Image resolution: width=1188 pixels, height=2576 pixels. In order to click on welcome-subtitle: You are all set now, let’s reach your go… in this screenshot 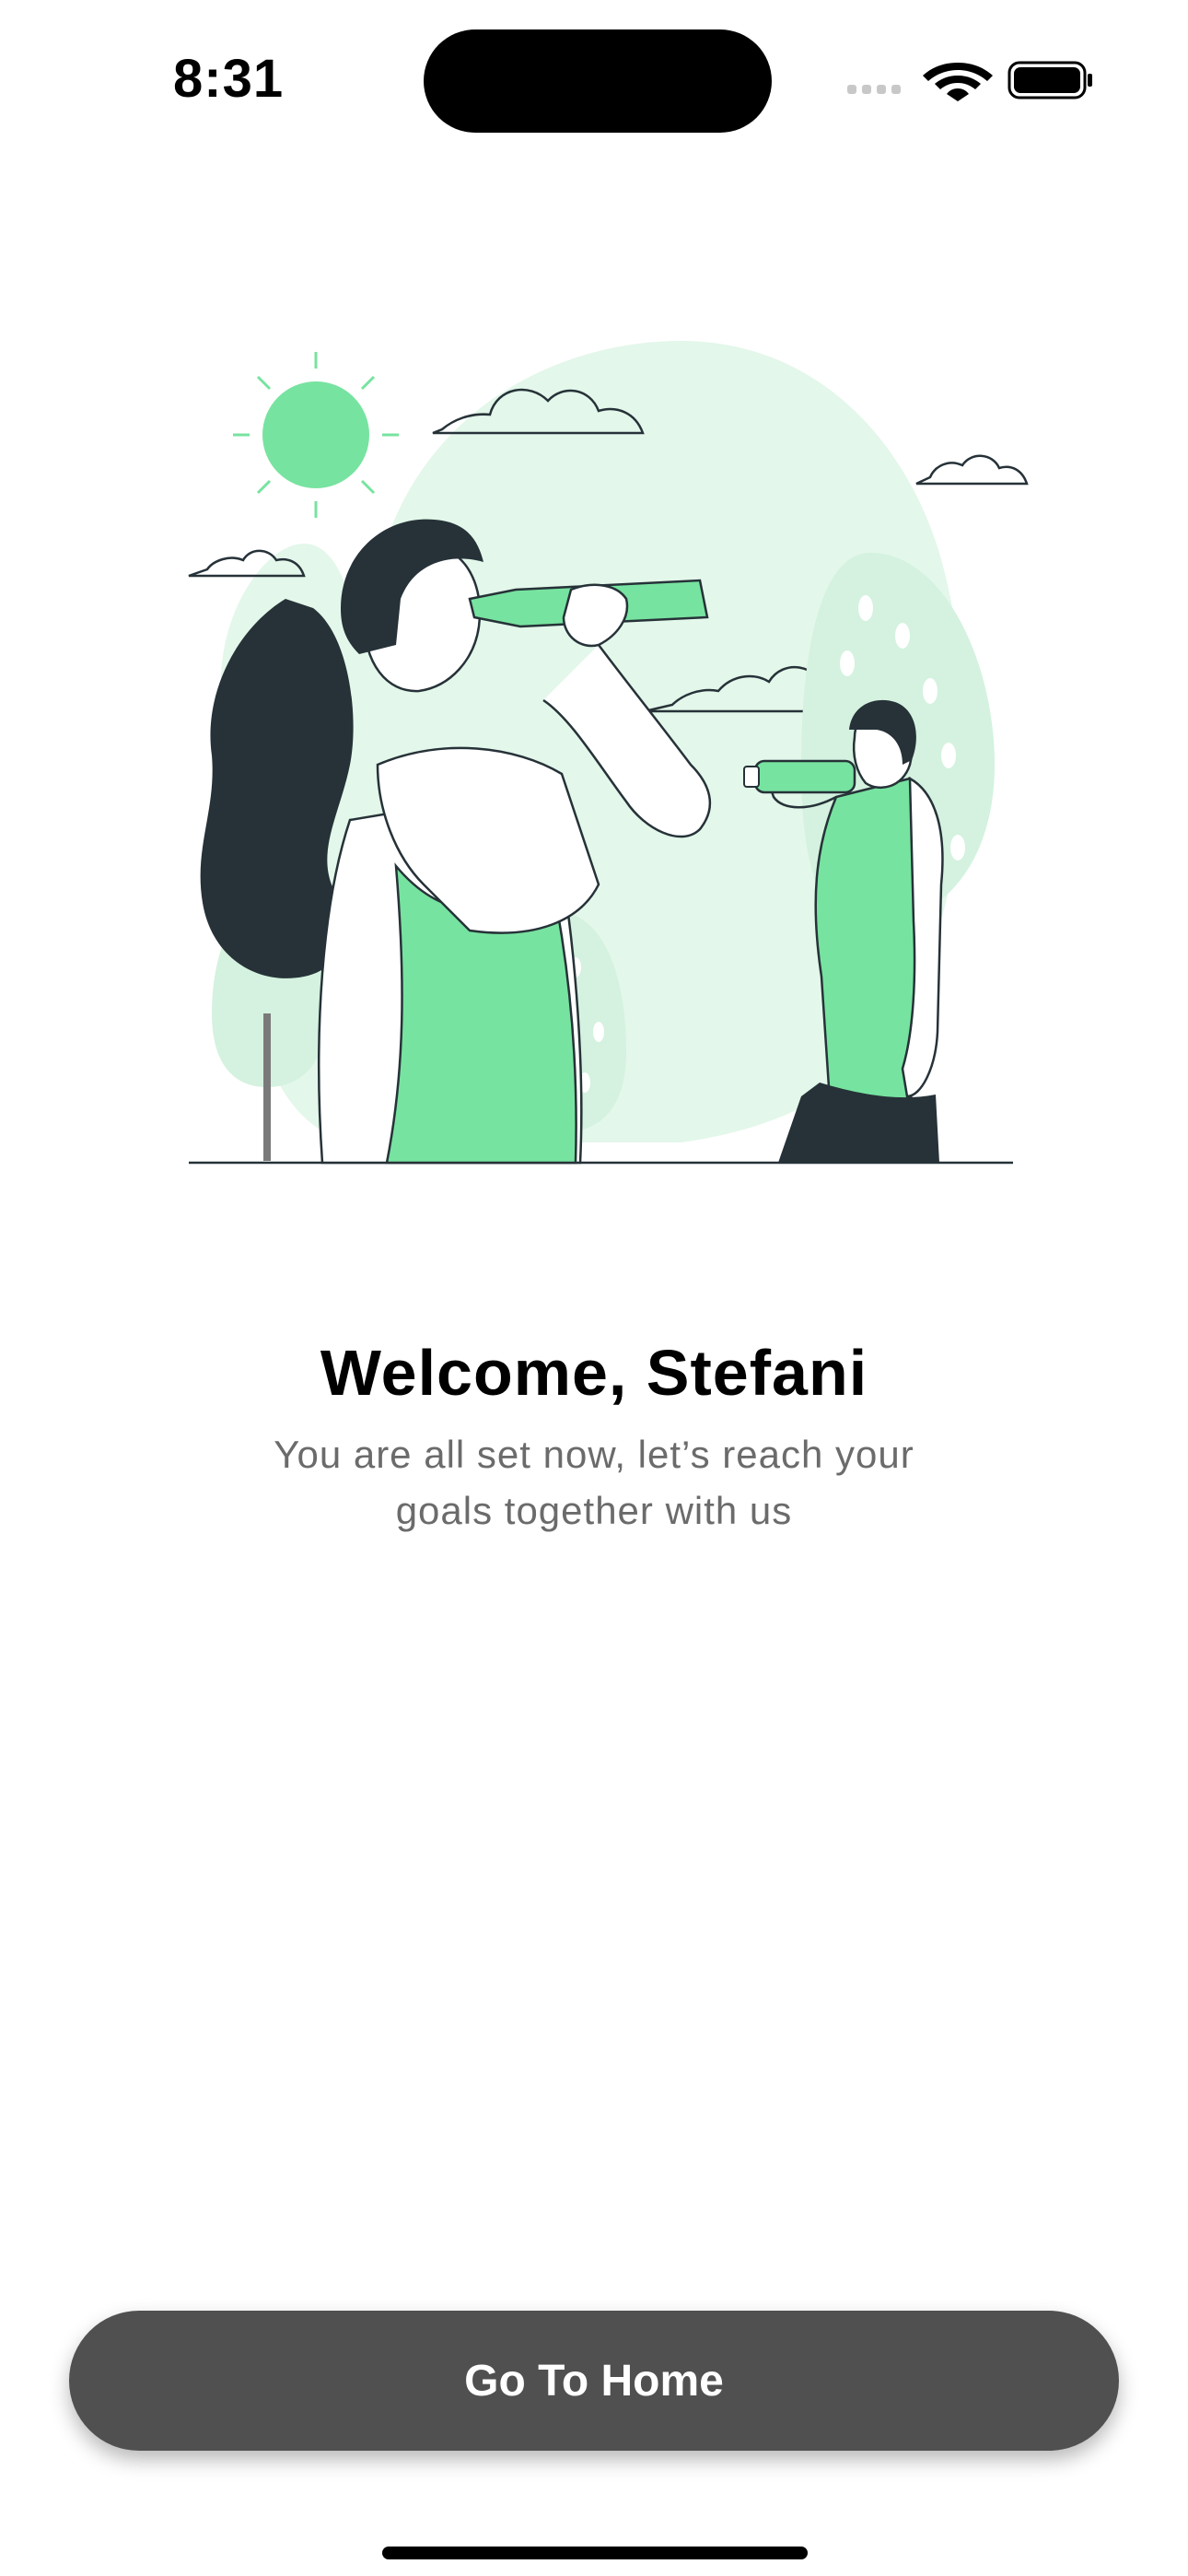, I will do `click(594, 1482)`.